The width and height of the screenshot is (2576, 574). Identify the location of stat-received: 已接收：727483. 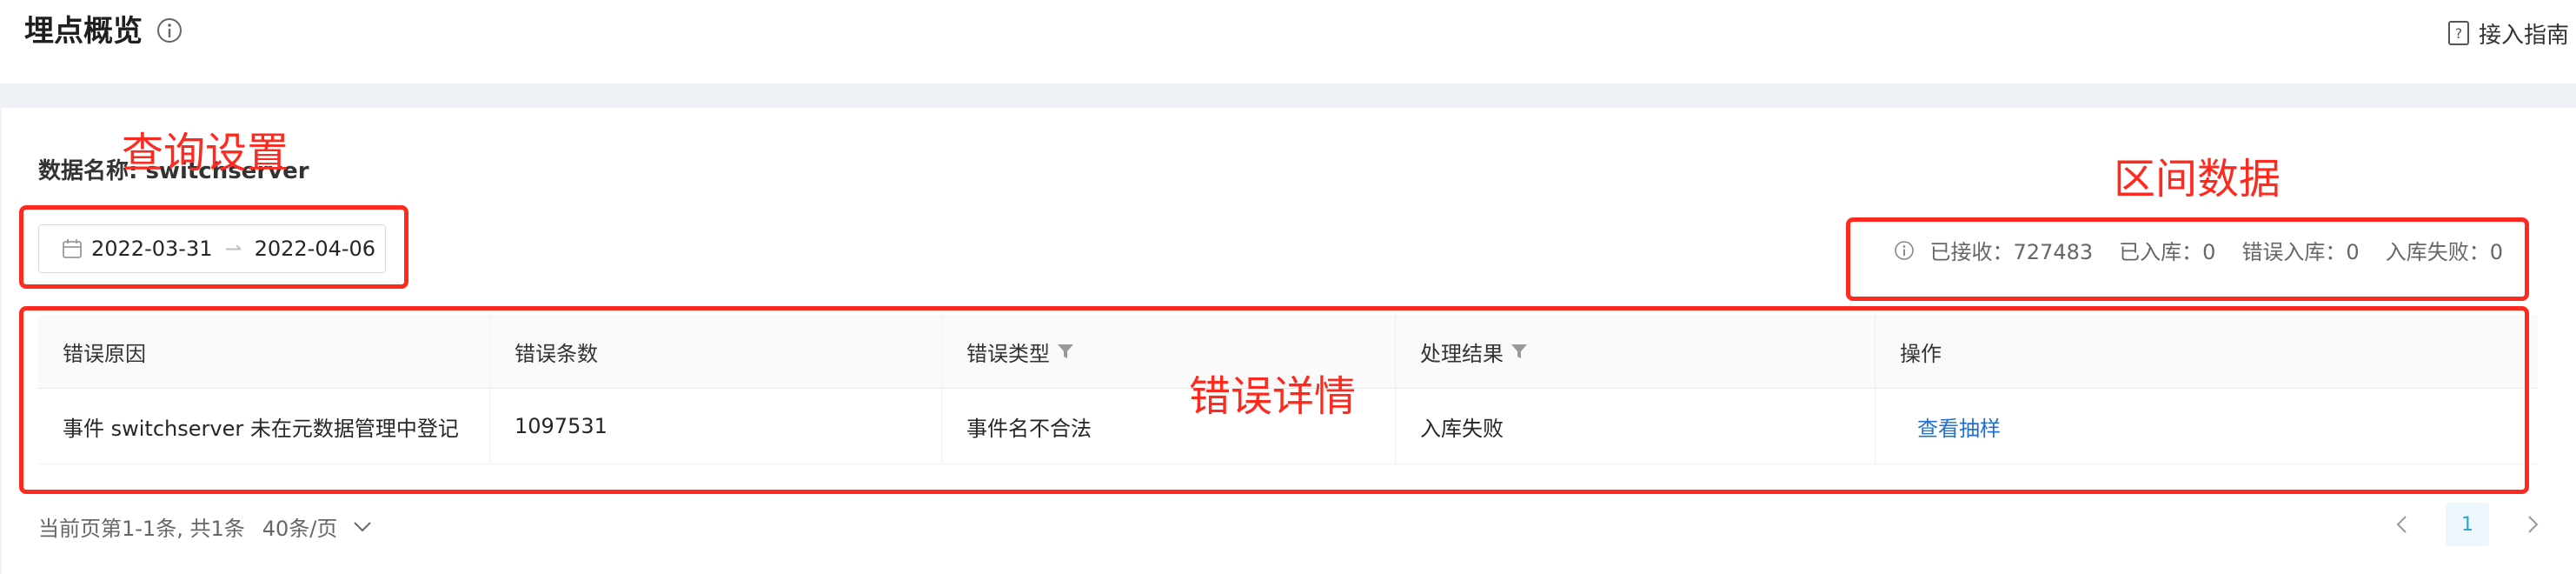
(2012, 252).